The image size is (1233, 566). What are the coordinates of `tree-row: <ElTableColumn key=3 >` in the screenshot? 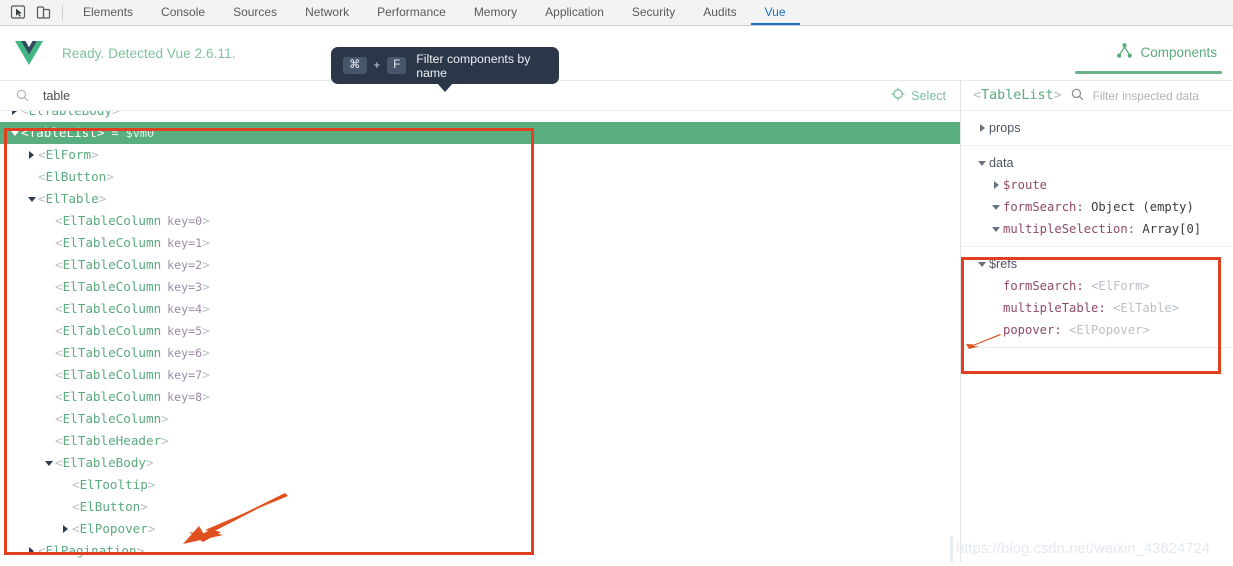 It's located at (480, 287).